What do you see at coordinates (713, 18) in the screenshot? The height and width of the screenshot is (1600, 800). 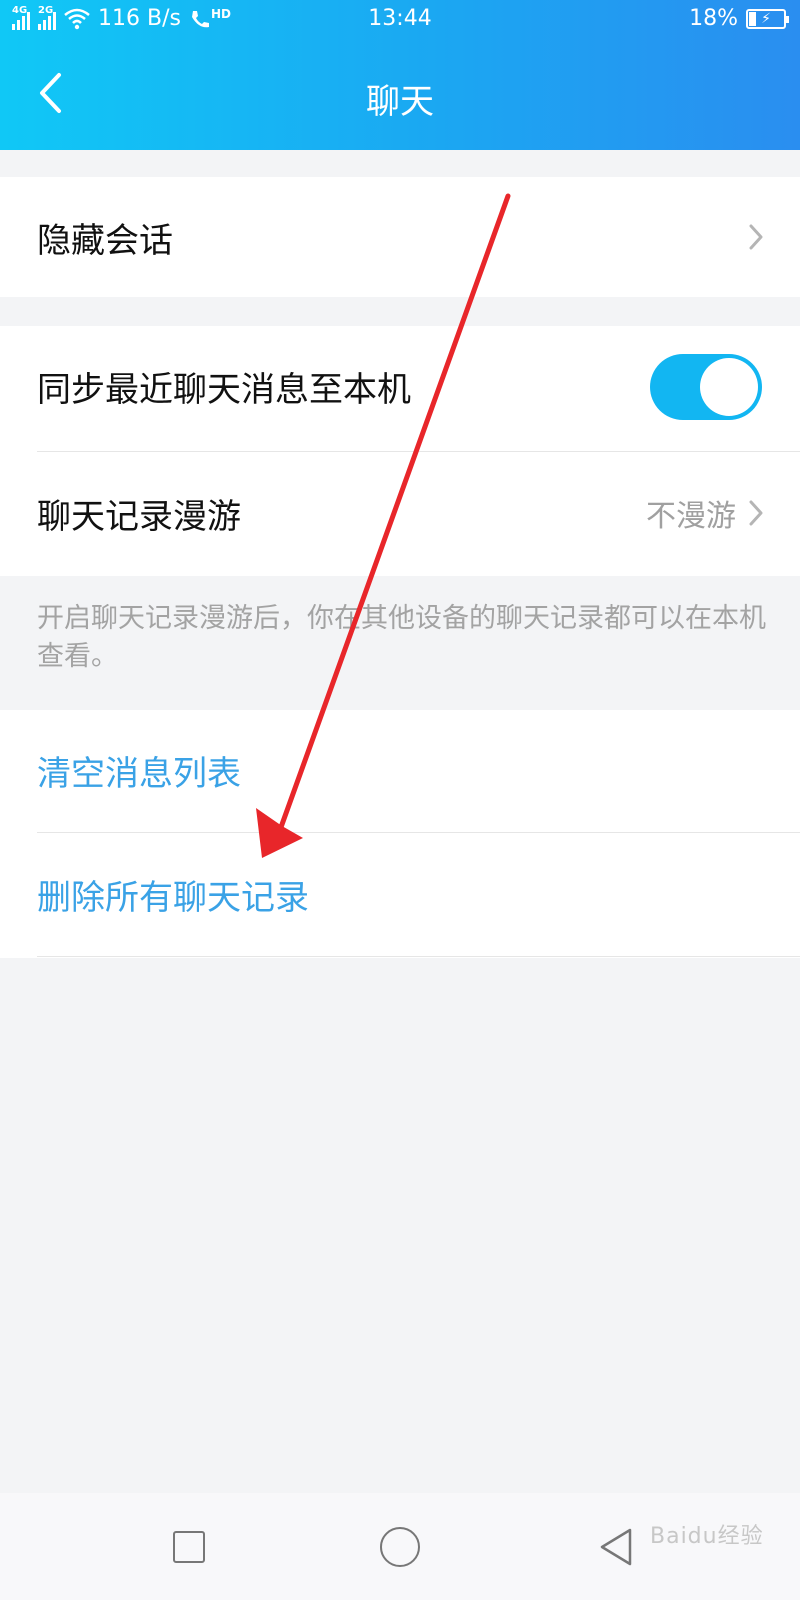 I see `battery-percent: 18%` at bounding box center [713, 18].